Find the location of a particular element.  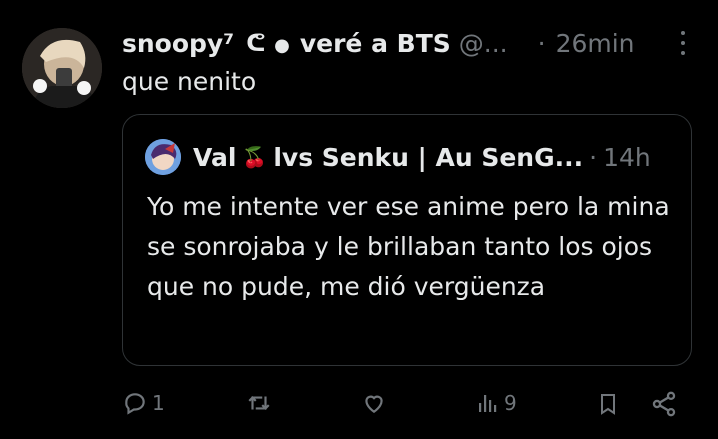

tweet-time: 26min is located at coordinates (595, 43).